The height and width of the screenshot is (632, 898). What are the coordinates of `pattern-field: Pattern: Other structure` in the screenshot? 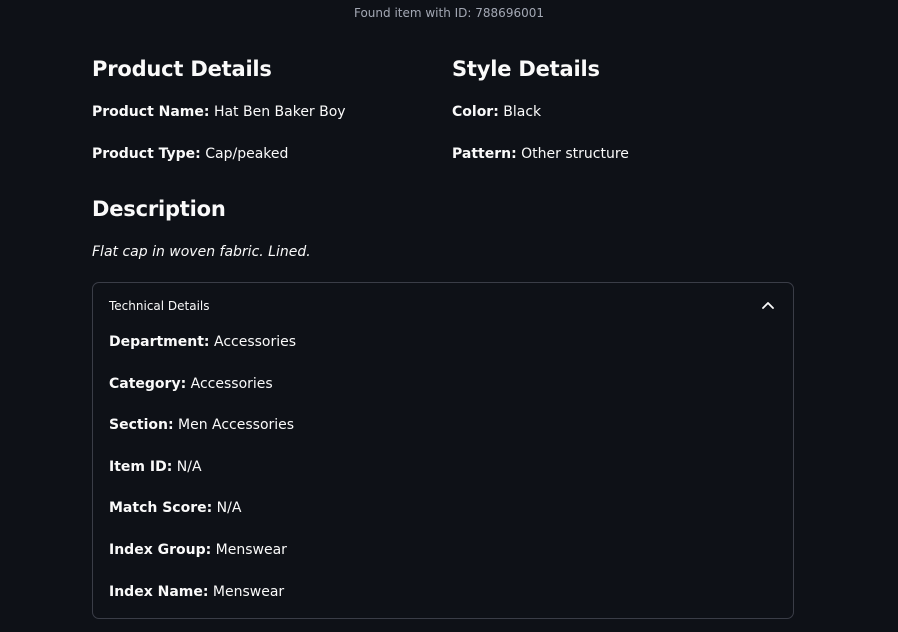 It's located at (540, 154).